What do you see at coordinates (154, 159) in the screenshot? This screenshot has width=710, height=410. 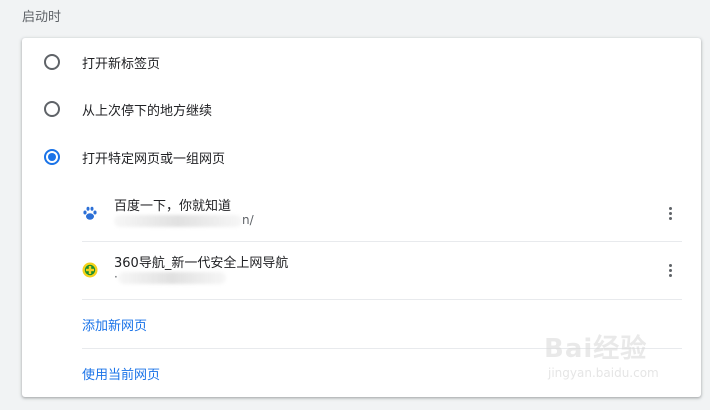 I see `radio-label: 打开特定网页或一组网页` at bounding box center [154, 159].